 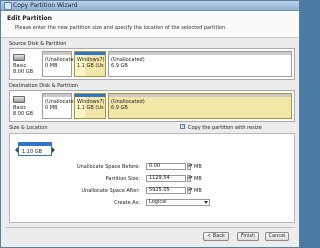 What do you see at coordinates (198, 167) in the screenshot?
I see `before-unit: MB` at bounding box center [198, 167].